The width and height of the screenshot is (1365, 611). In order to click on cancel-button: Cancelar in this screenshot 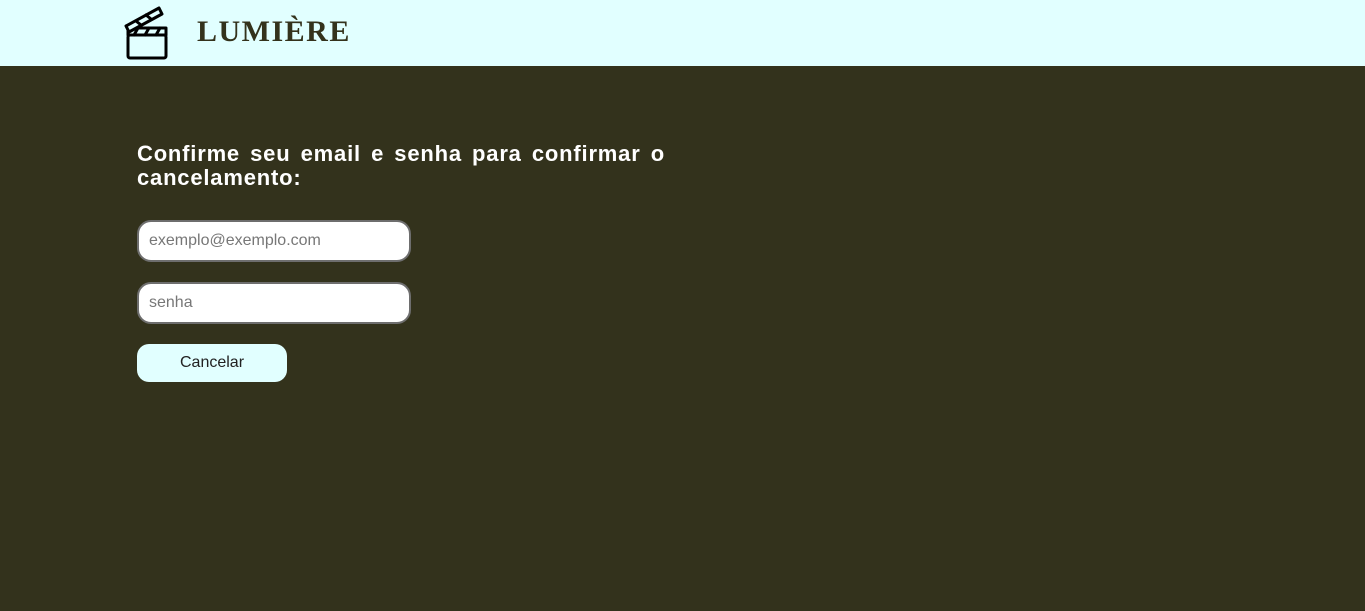, I will do `click(212, 363)`.